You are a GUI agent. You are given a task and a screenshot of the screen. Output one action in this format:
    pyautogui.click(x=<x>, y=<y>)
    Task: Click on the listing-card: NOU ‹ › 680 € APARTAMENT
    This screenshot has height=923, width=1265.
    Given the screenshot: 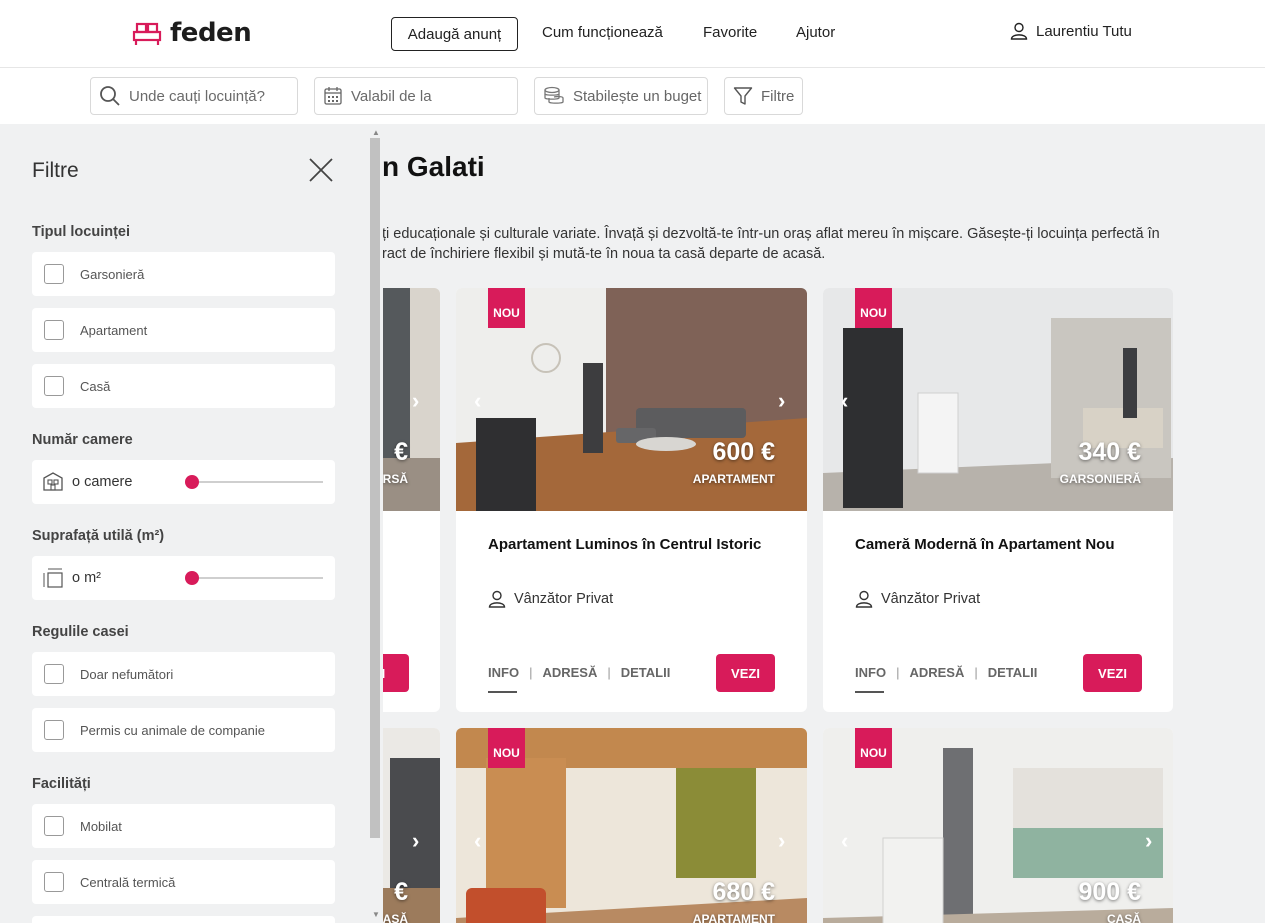 What is the action you would take?
    pyautogui.click(x=631, y=825)
    